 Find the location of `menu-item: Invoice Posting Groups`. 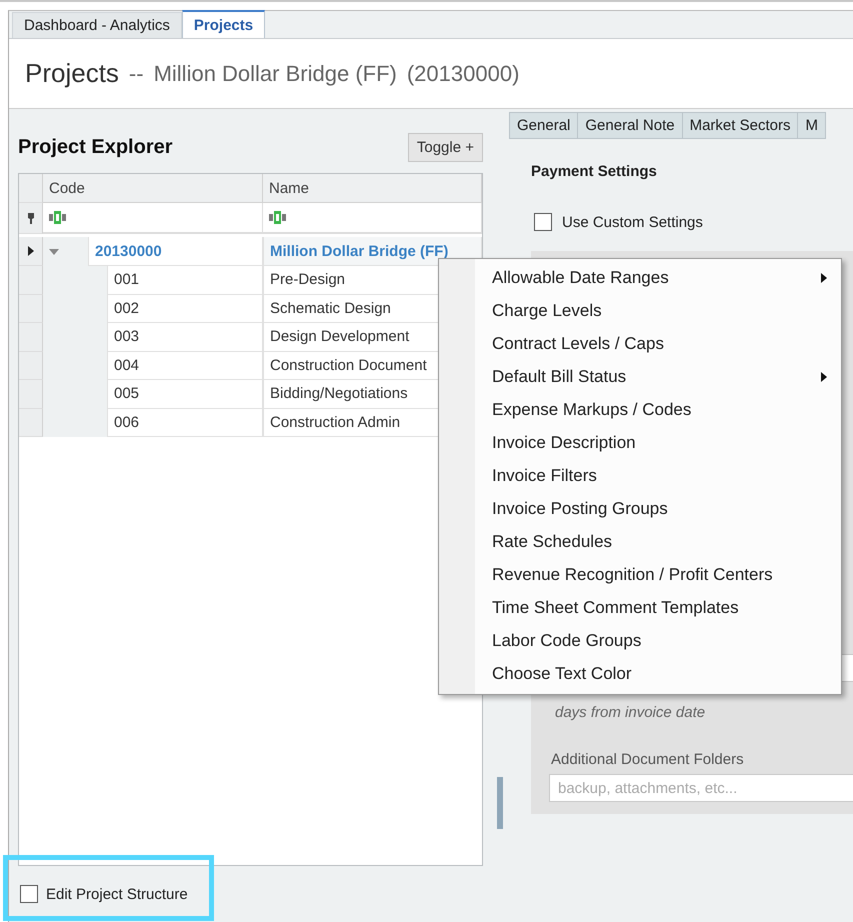

menu-item: Invoice Posting Groups is located at coordinates (640, 508).